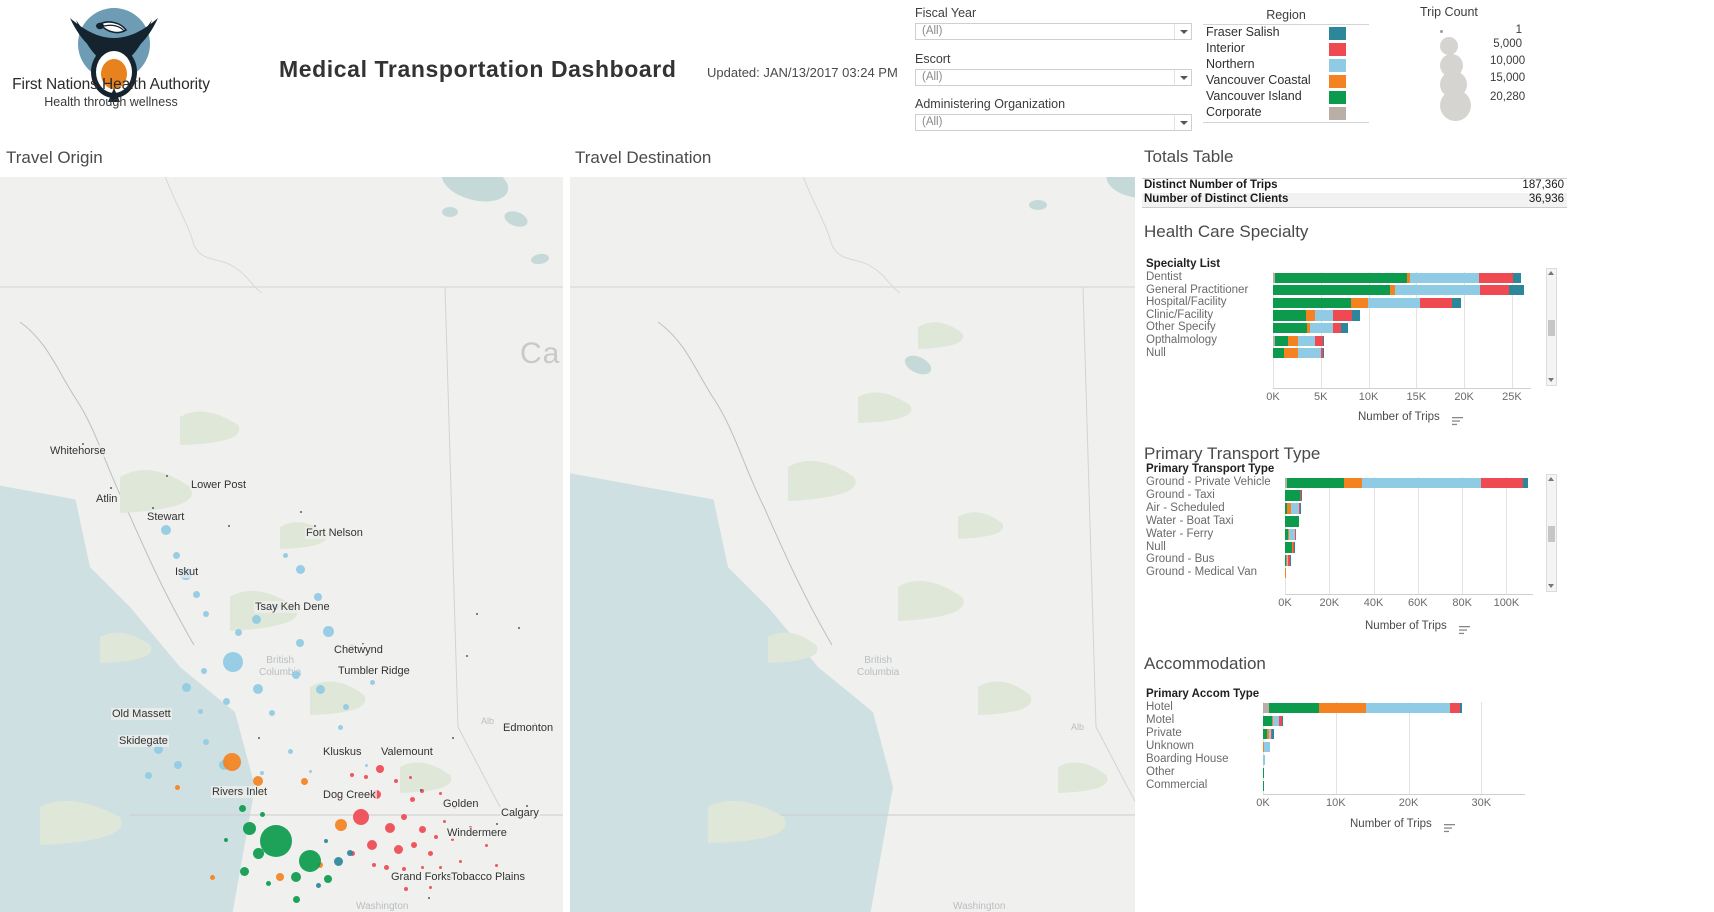  I want to click on scroll-thumb, so click(1551, 534).